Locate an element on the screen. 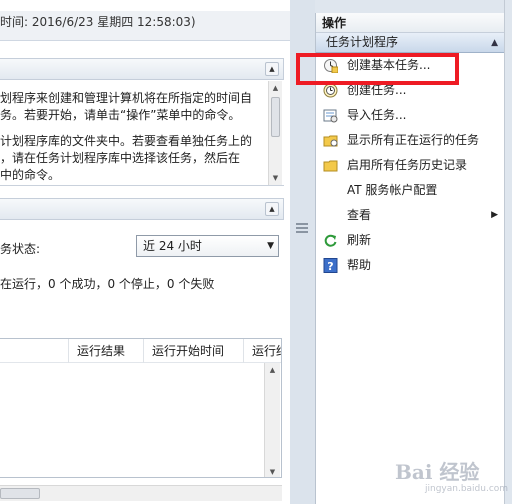 The height and width of the screenshot is (504, 512). history-icon is located at coordinates (330, 166).